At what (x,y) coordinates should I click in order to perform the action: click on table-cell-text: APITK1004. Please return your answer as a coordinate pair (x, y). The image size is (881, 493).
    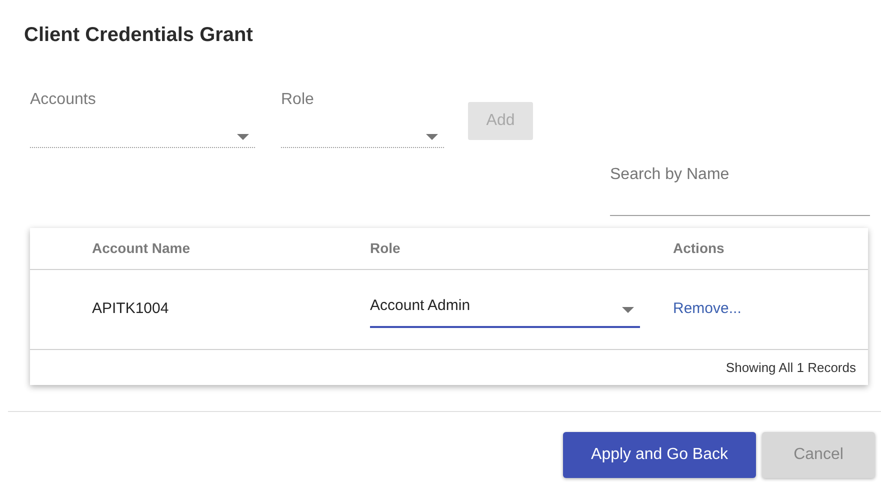
    Looking at the image, I should click on (131, 309).